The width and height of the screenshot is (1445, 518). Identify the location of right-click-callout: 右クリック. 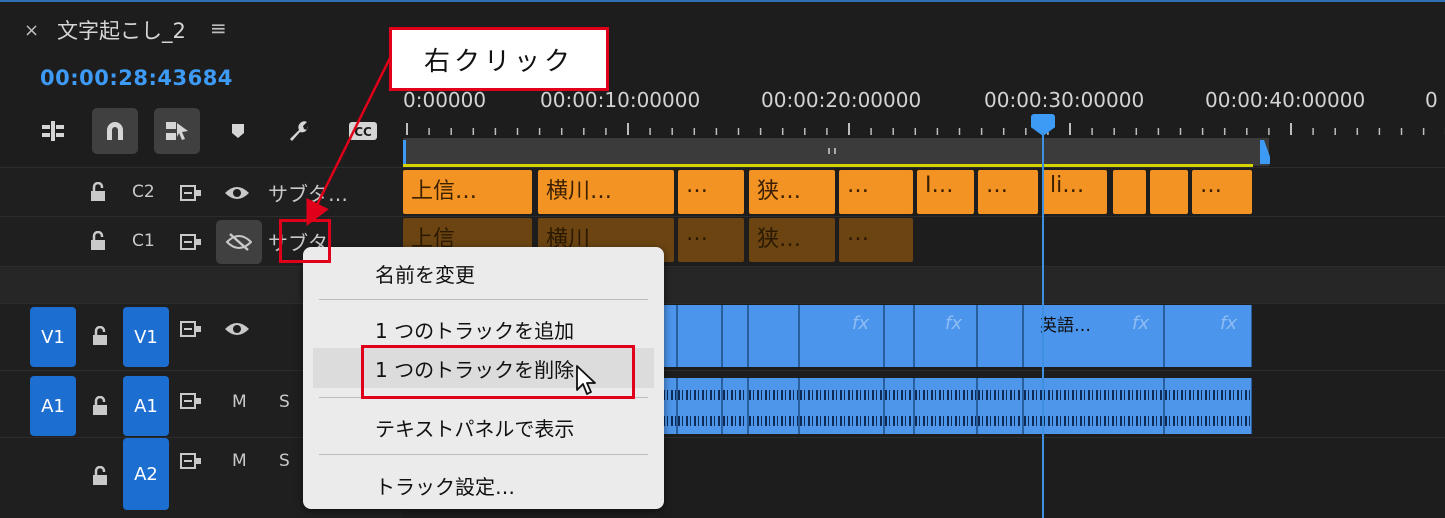
(499, 59).